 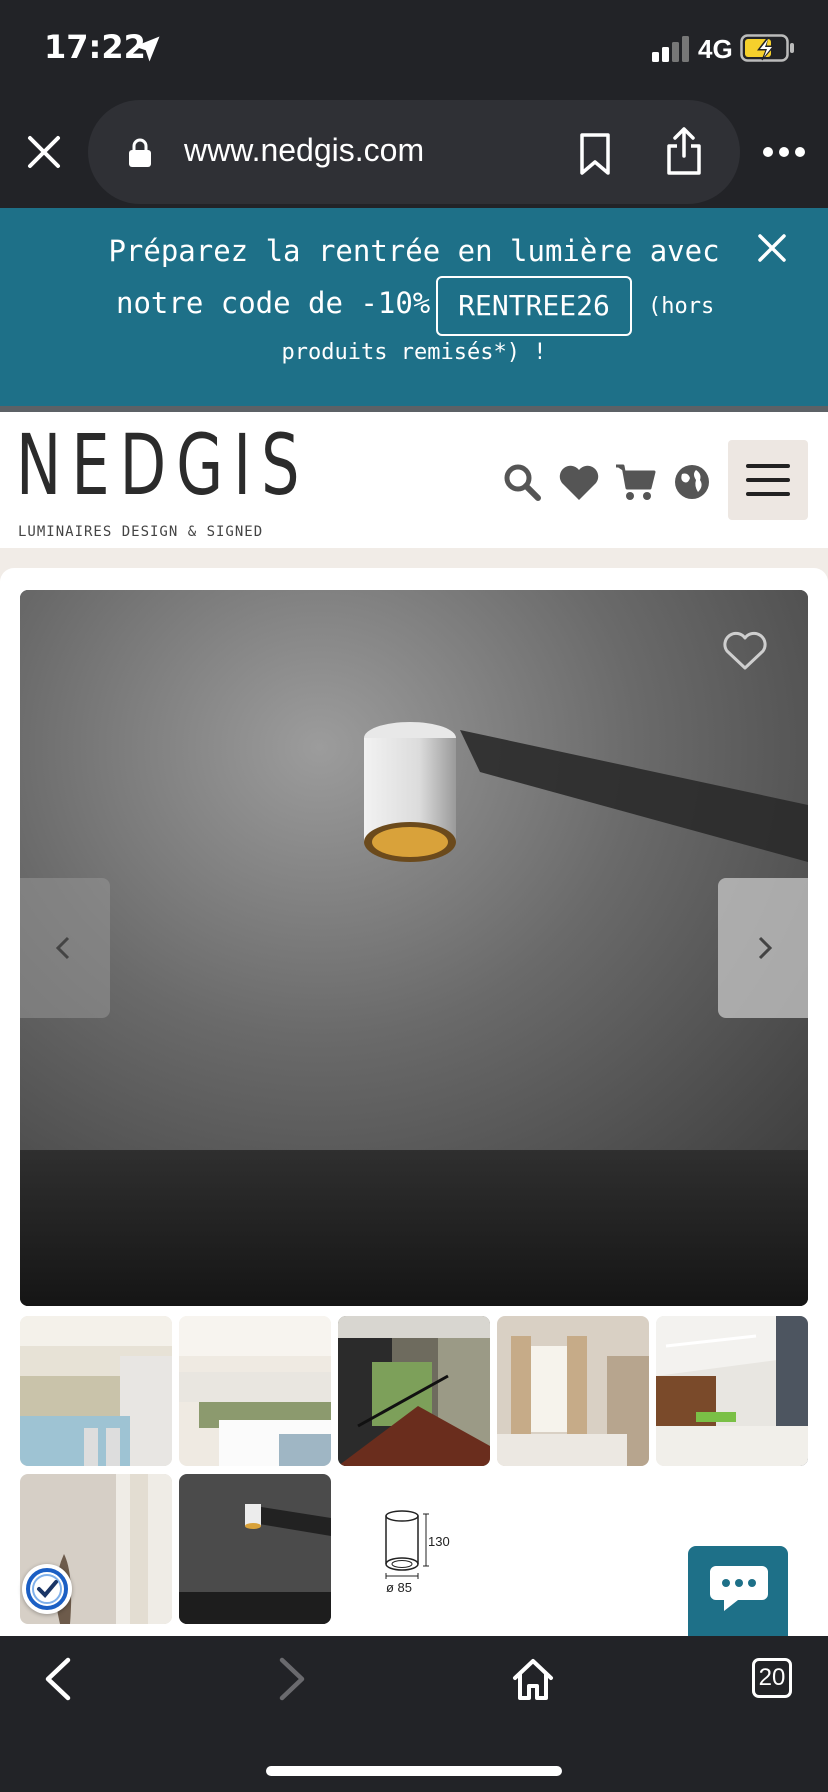 I want to click on wishlist-heart-icon, so click(x=579, y=482).